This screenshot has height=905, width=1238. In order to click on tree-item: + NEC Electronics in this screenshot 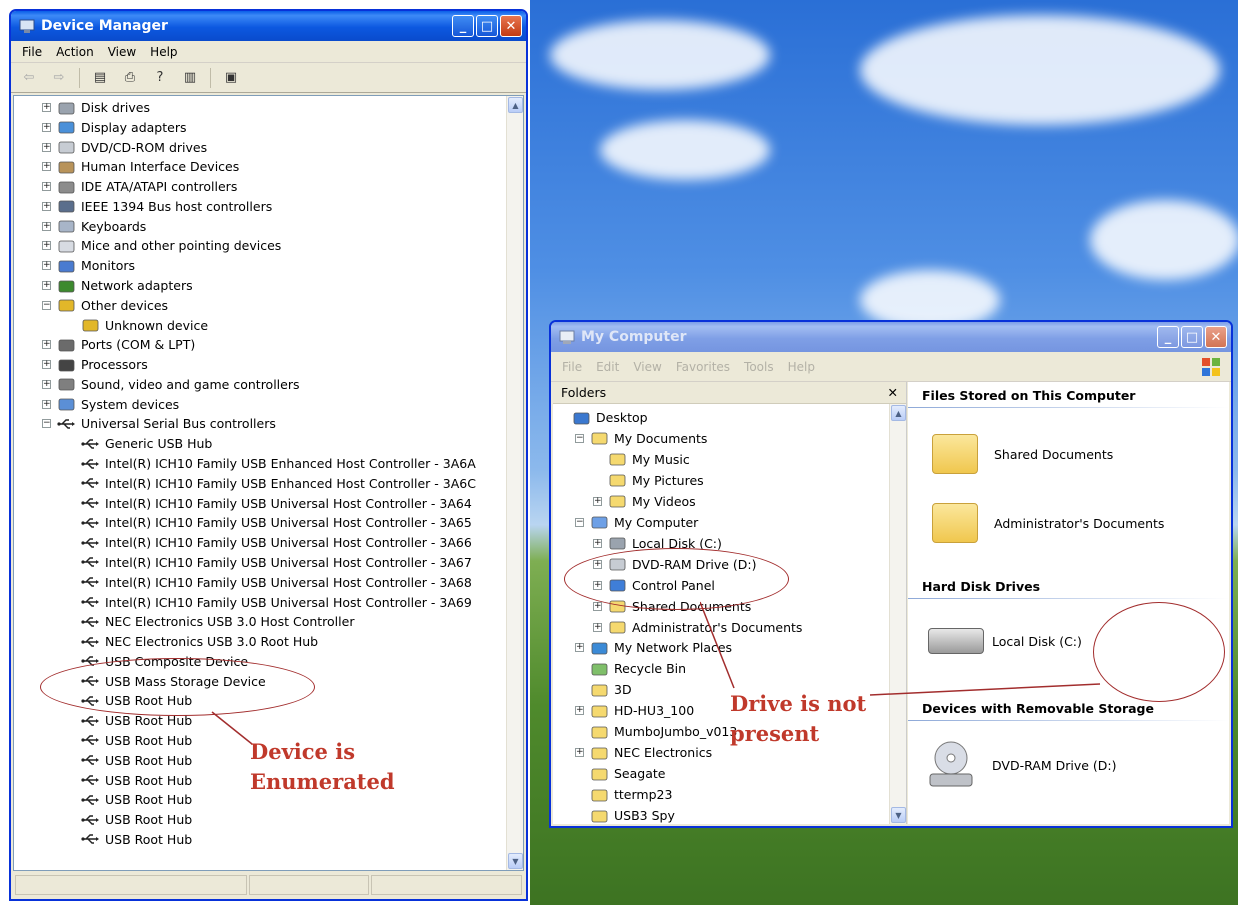, I will do `click(643, 752)`.